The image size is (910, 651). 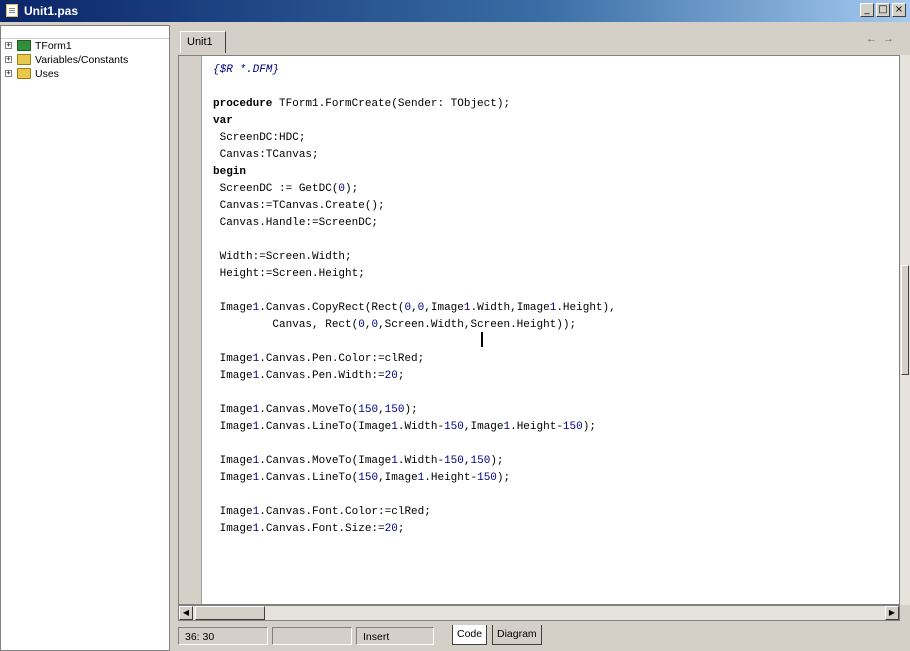 I want to click on code-text-span: Image1.Canvas.Pen.Color:=clRed;, so click(x=319, y=359).